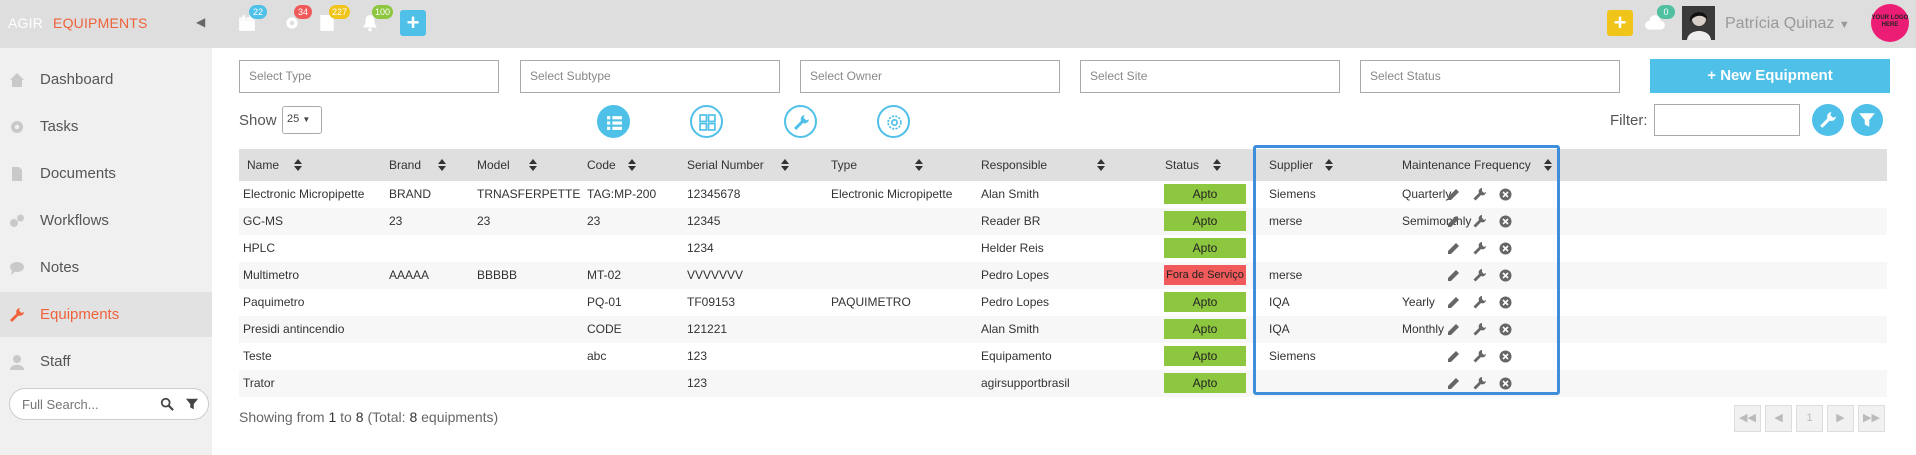 This screenshot has width=1916, height=455. What do you see at coordinates (800, 121) in the screenshot?
I see `maintenance-view-button` at bounding box center [800, 121].